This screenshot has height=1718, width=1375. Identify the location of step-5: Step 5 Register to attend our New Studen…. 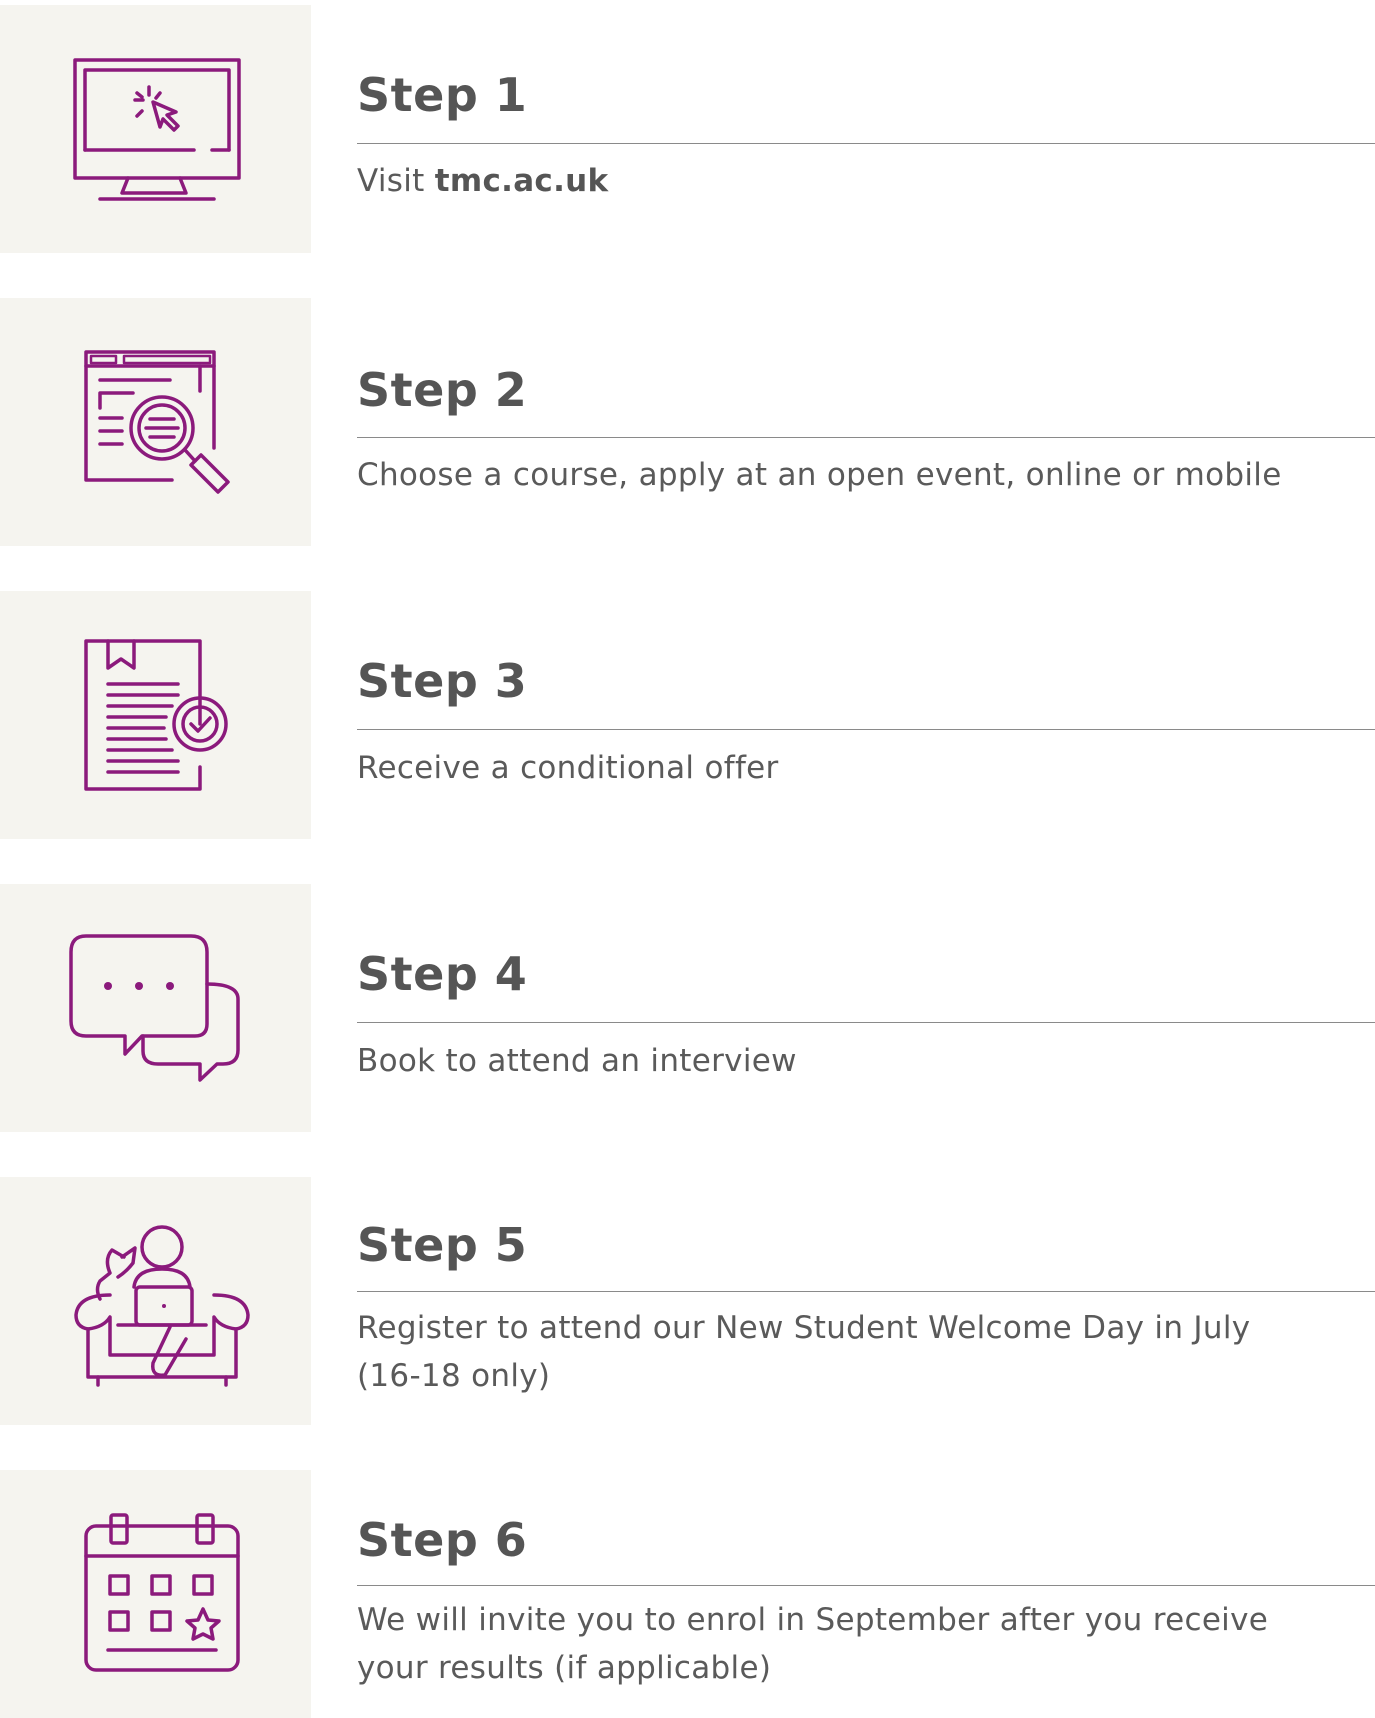
(687, 1301).